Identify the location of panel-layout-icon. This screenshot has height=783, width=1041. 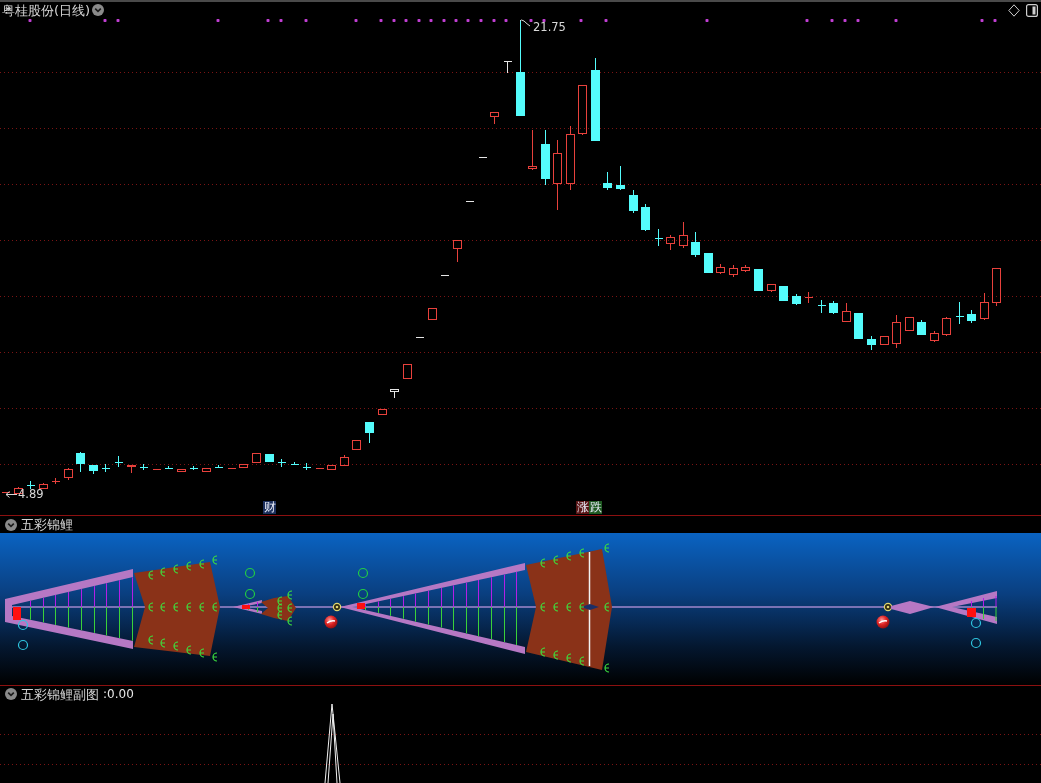
(1032, 10).